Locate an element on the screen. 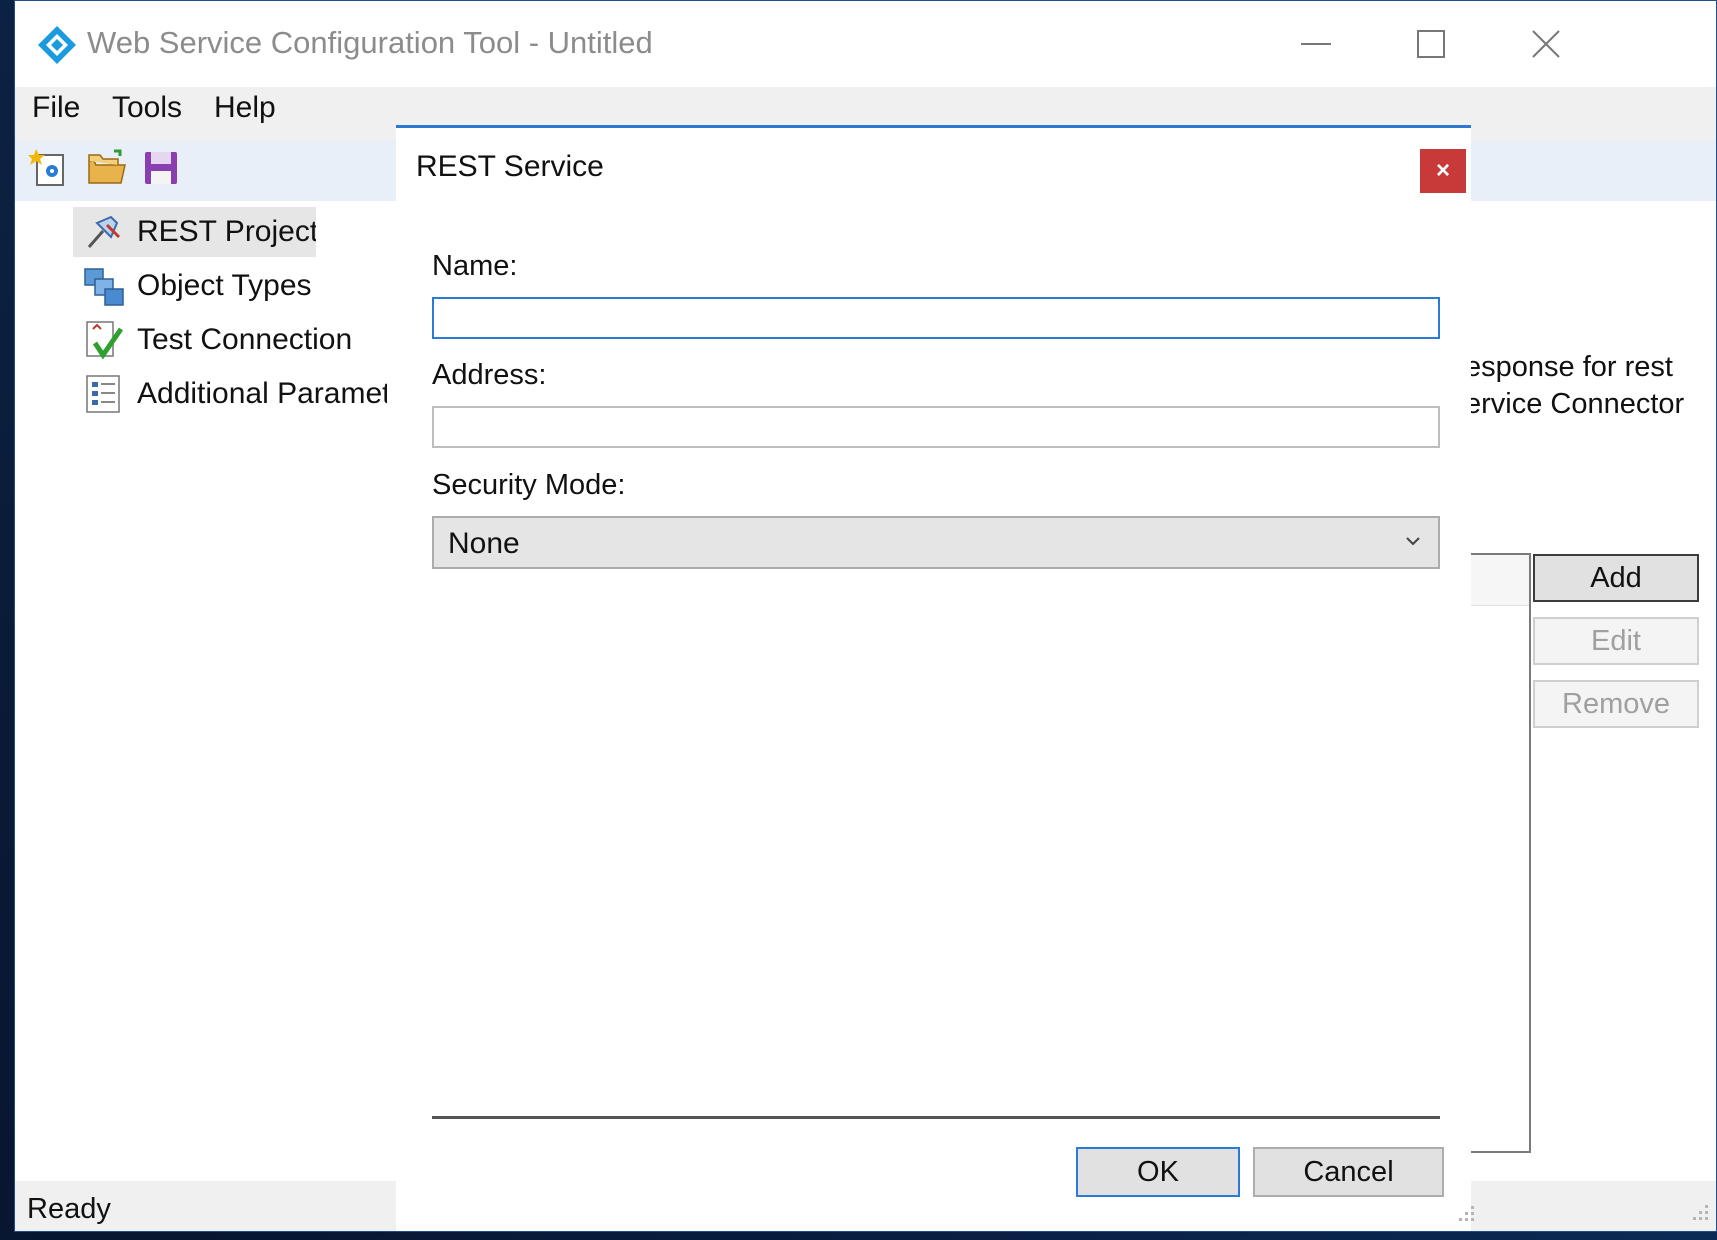 The height and width of the screenshot is (1240, 1717). minimize-button is located at coordinates (1315, 44).